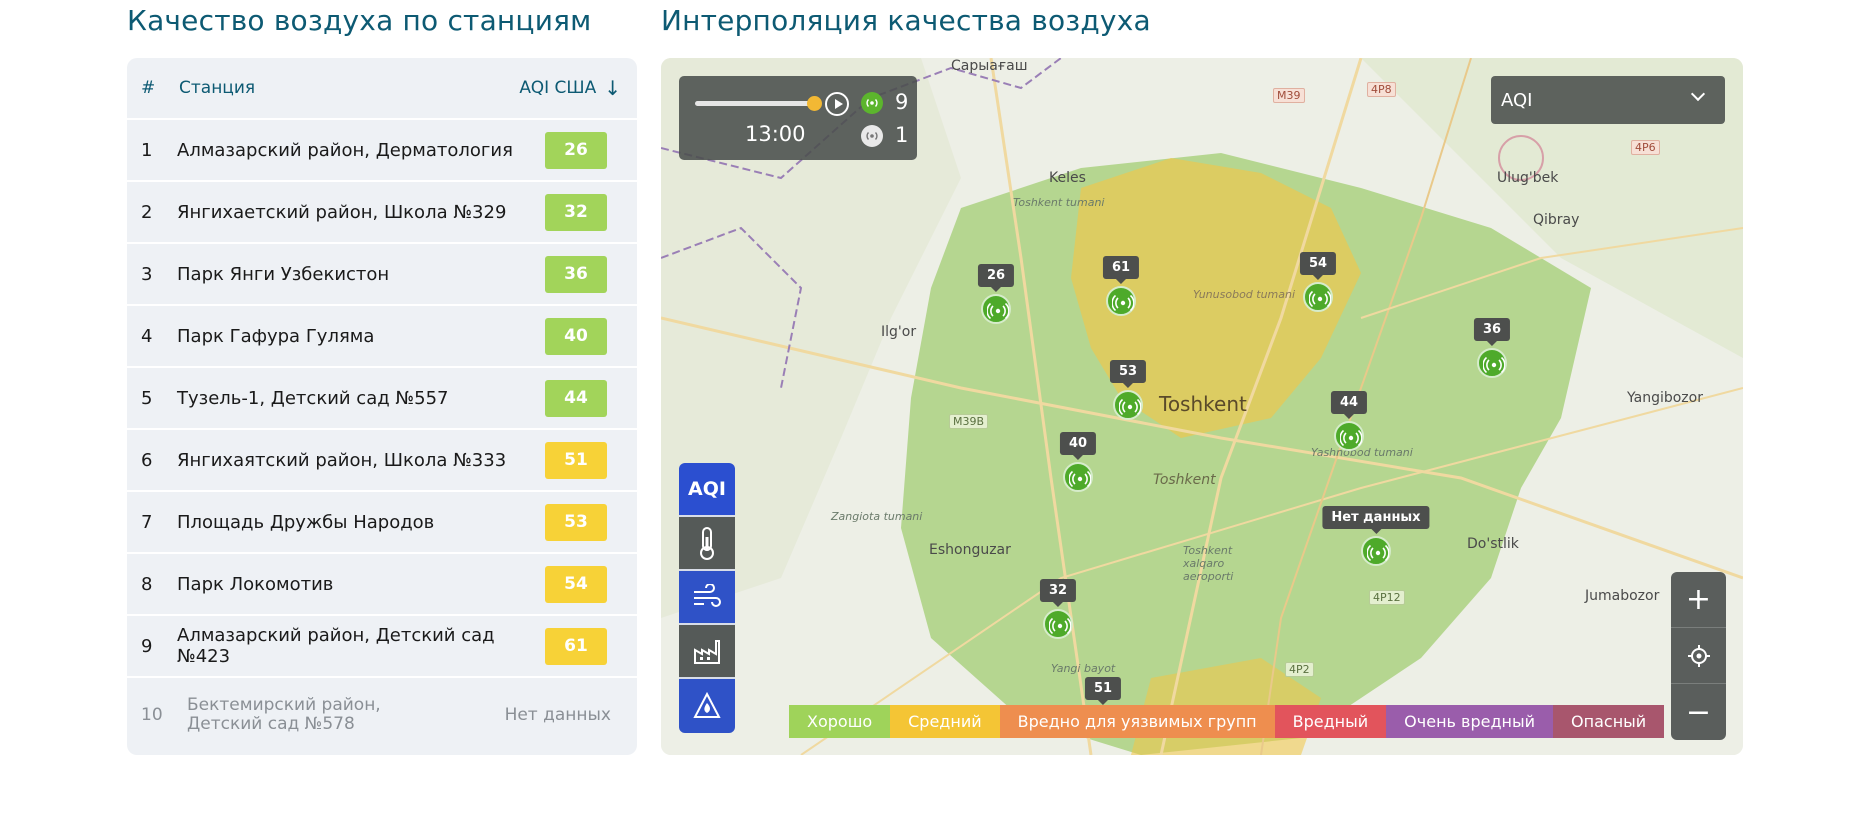 Image resolution: width=1854 pixels, height=813 pixels. What do you see at coordinates (840, 721) in the screenshot?
I see `legend-item: Хорошо` at bounding box center [840, 721].